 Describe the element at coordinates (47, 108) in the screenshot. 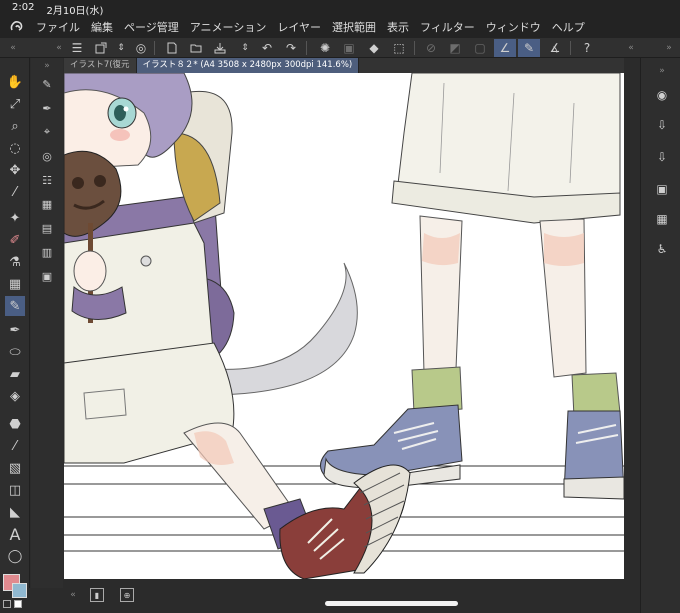

I see `sub-tool-marker-icon: ✒` at that location.